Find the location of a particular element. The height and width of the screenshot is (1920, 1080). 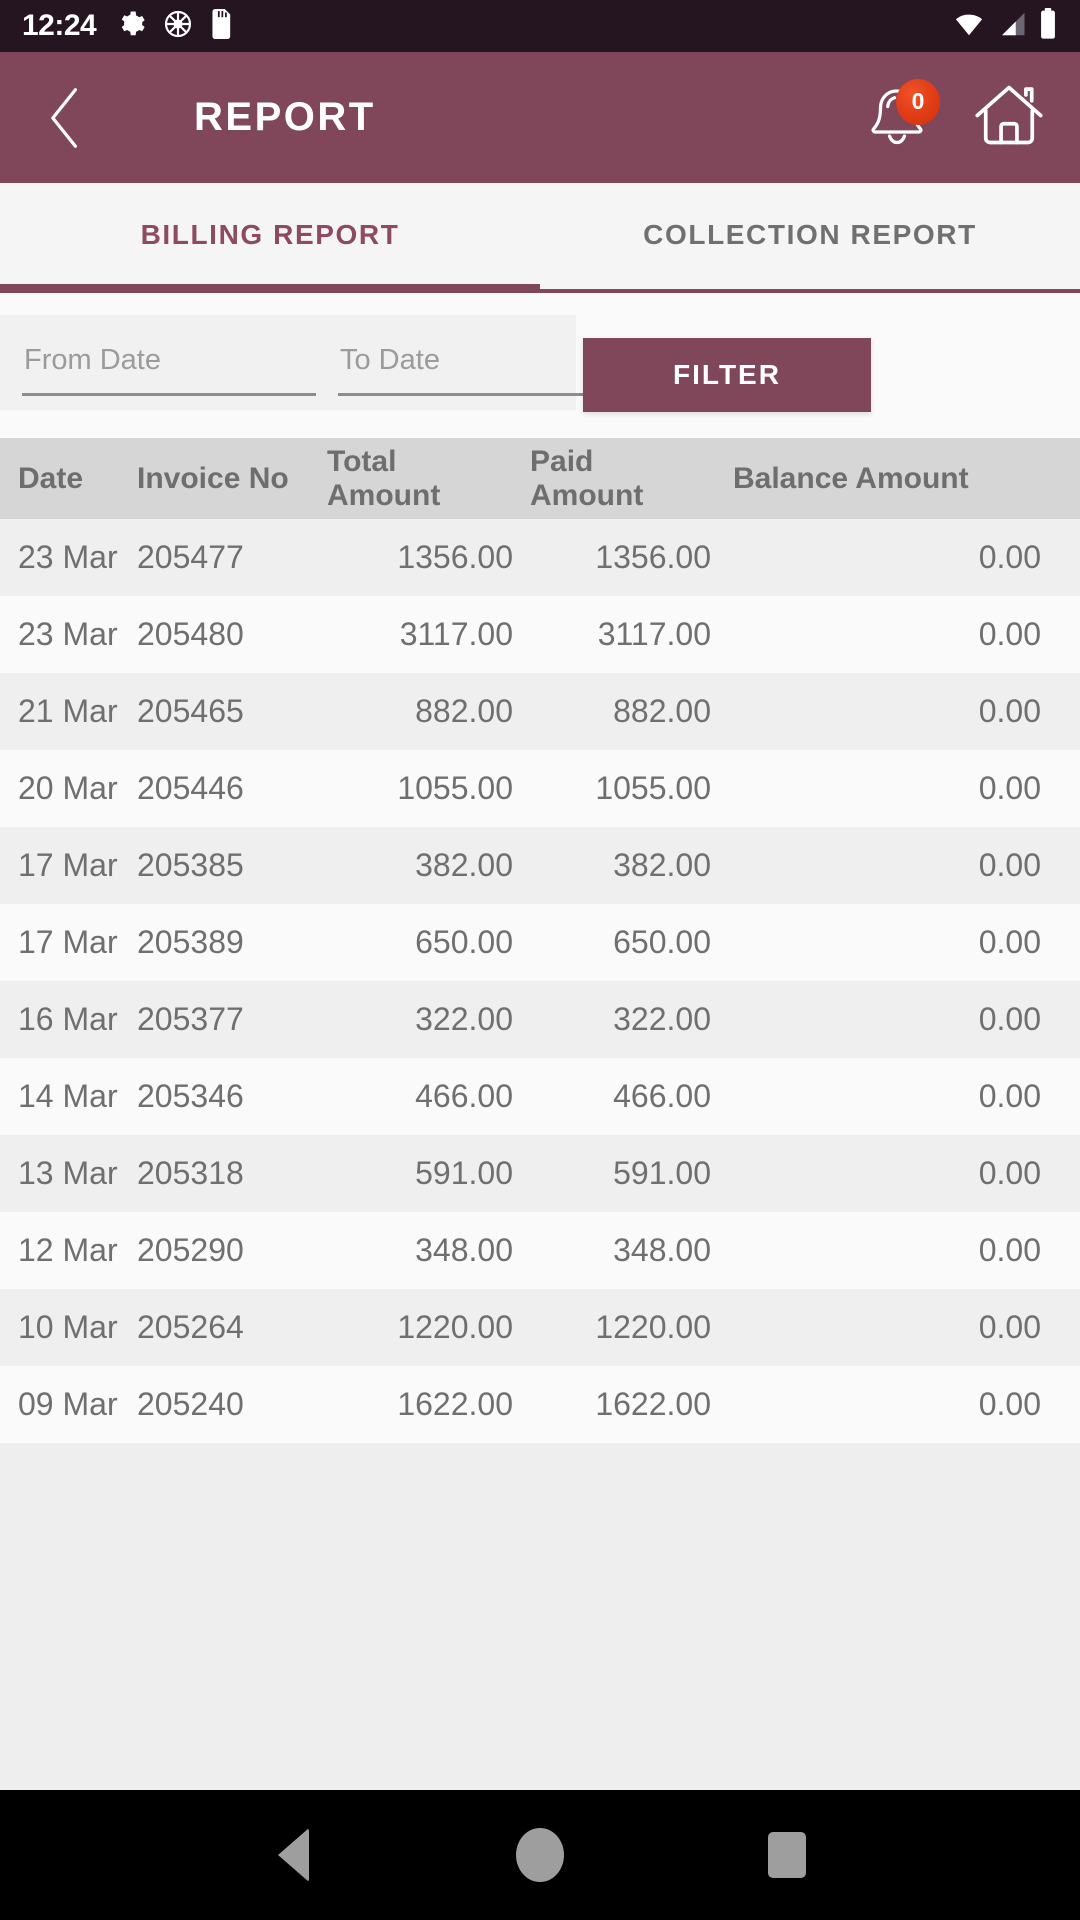

table-row: 20 Mar 205446 1055.00 1055.00 0.00 is located at coordinates (540, 788).